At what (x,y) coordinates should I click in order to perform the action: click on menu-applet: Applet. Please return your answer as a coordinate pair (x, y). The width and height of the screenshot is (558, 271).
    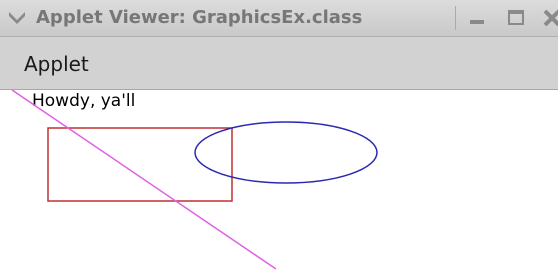
    Looking at the image, I should click on (56, 64).